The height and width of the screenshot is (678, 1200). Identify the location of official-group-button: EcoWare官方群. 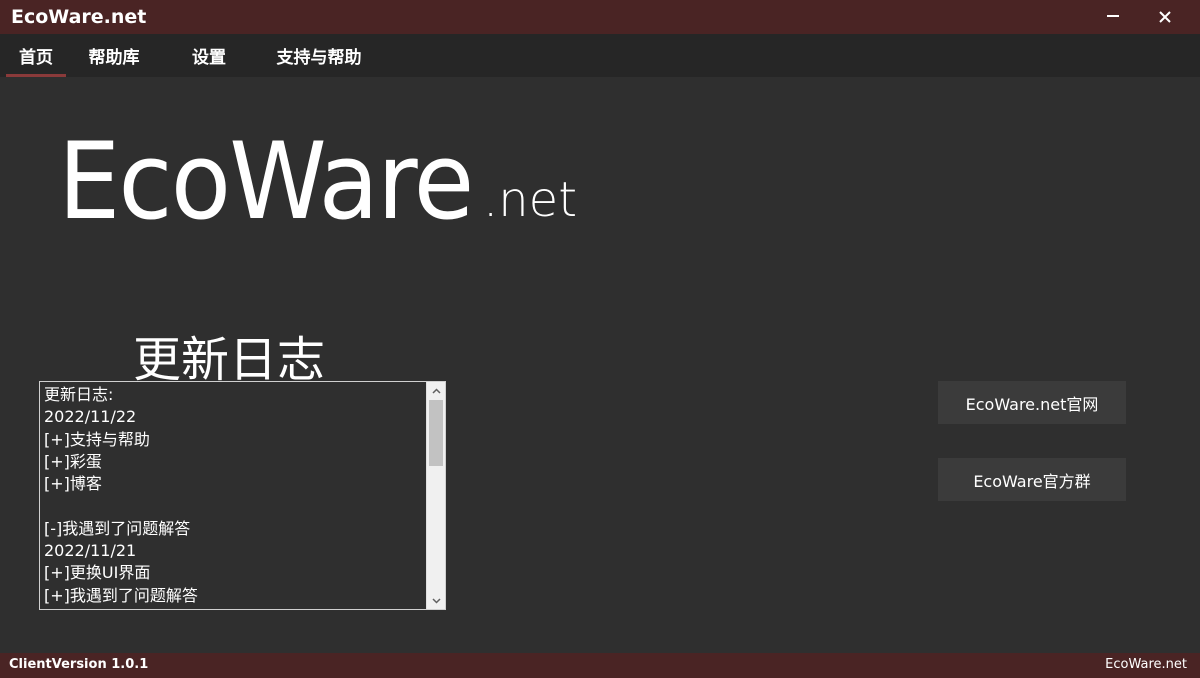
(1032, 479).